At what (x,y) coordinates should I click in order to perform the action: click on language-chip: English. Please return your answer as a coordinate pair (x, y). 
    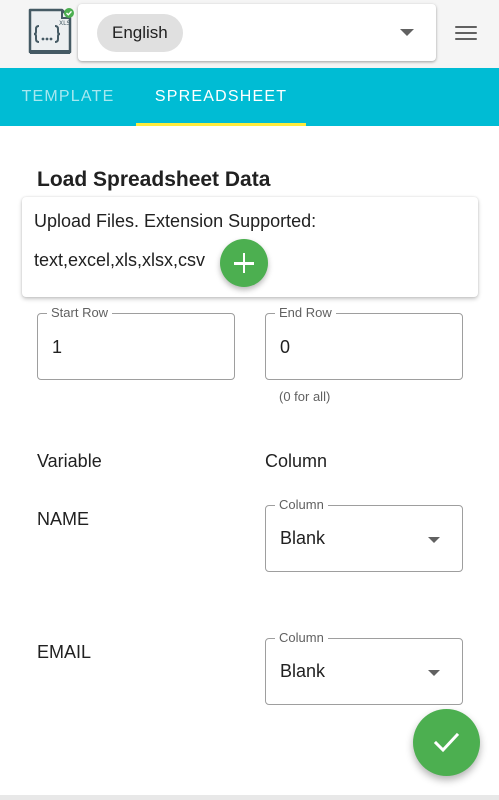
    Looking at the image, I should click on (140, 33).